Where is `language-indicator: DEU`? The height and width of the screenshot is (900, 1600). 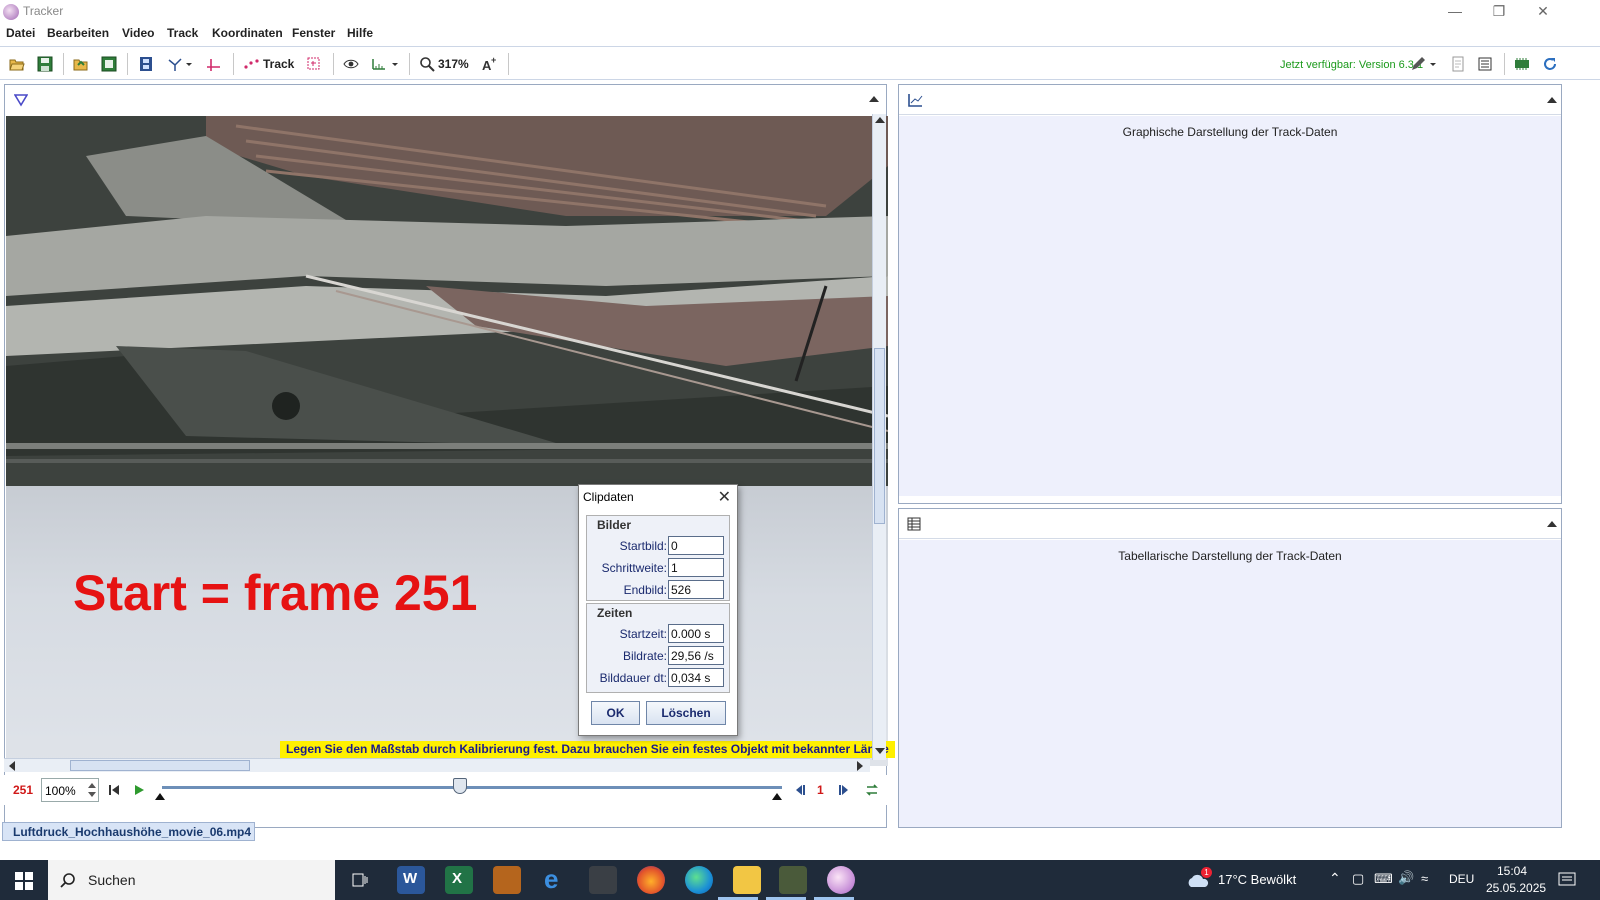
language-indicator: DEU is located at coordinates (1461, 879).